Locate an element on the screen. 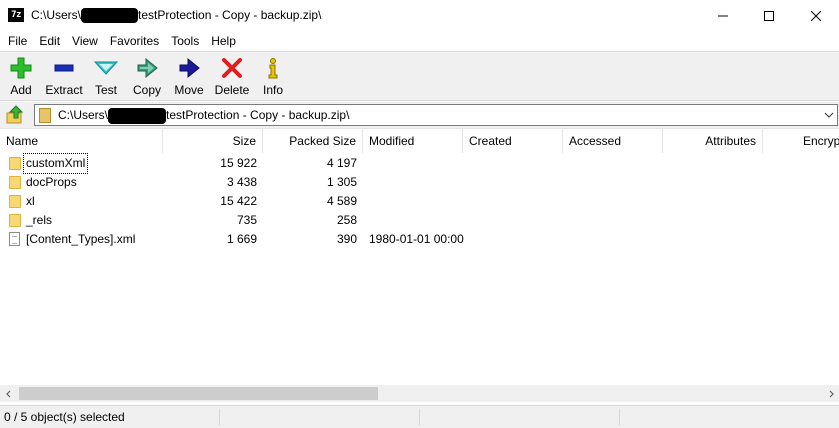 This screenshot has width=839, height=428. close-button is located at coordinates (816, 15).